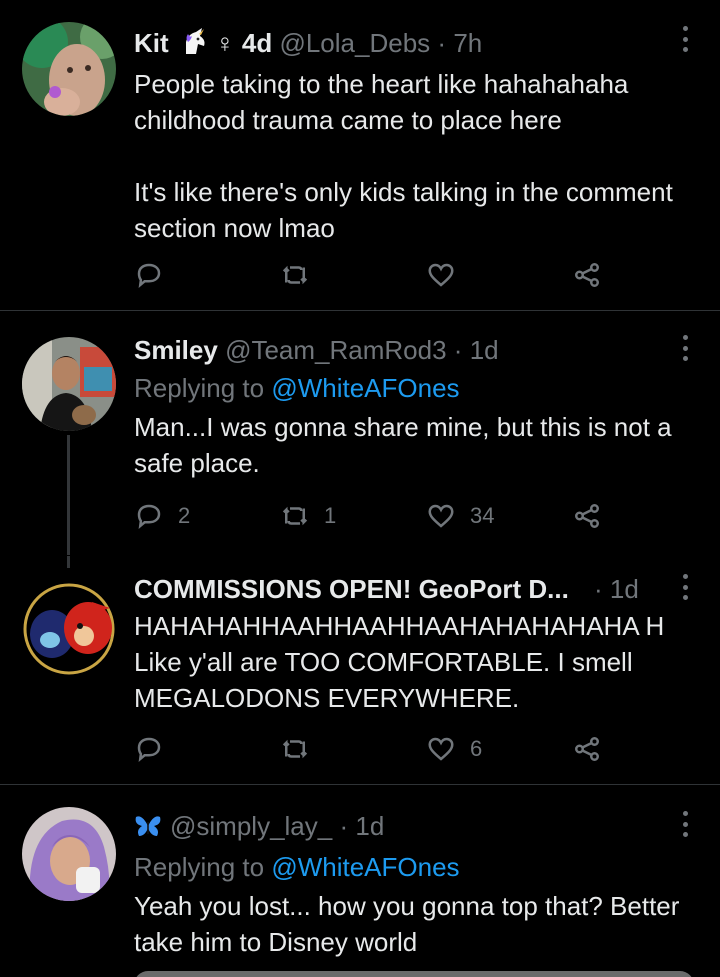  I want to click on badges: ♀ 4d, so click(244, 43).